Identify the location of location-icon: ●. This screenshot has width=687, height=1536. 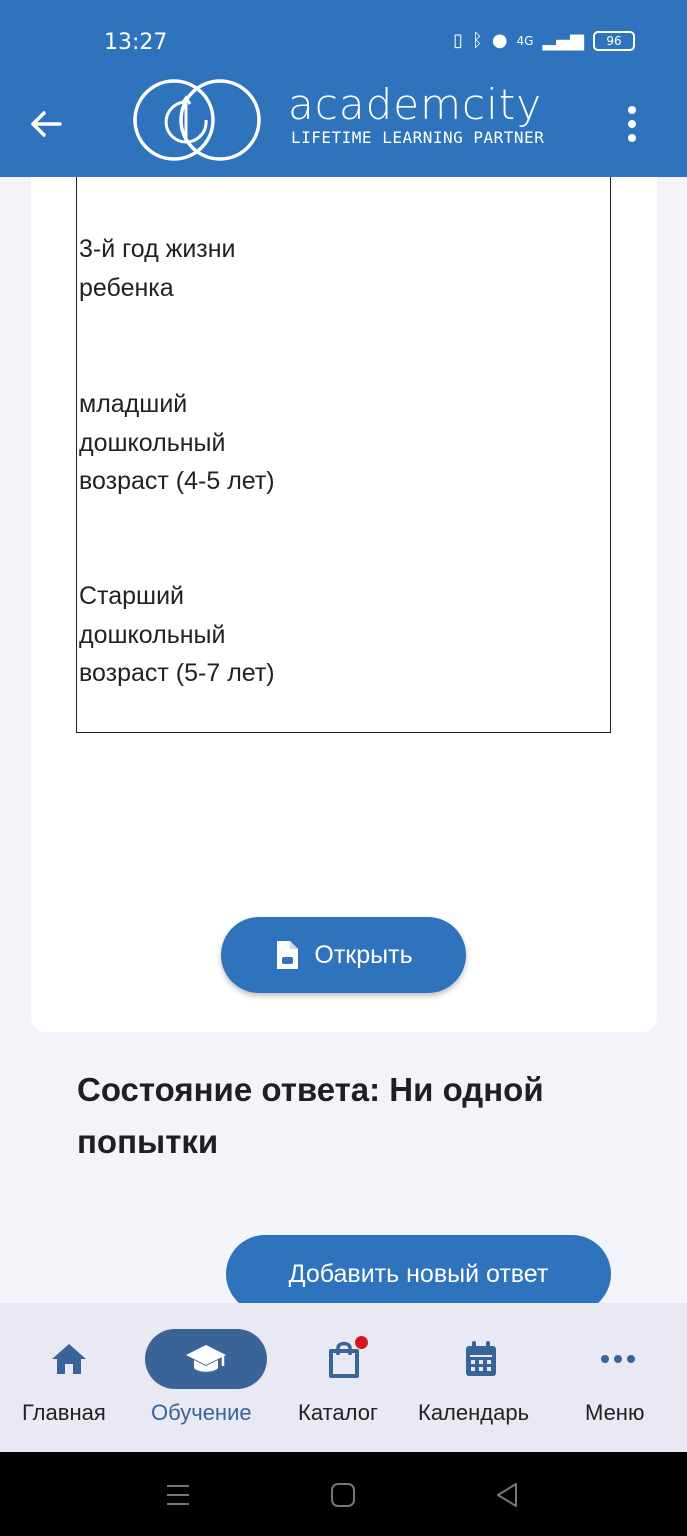
(499, 40).